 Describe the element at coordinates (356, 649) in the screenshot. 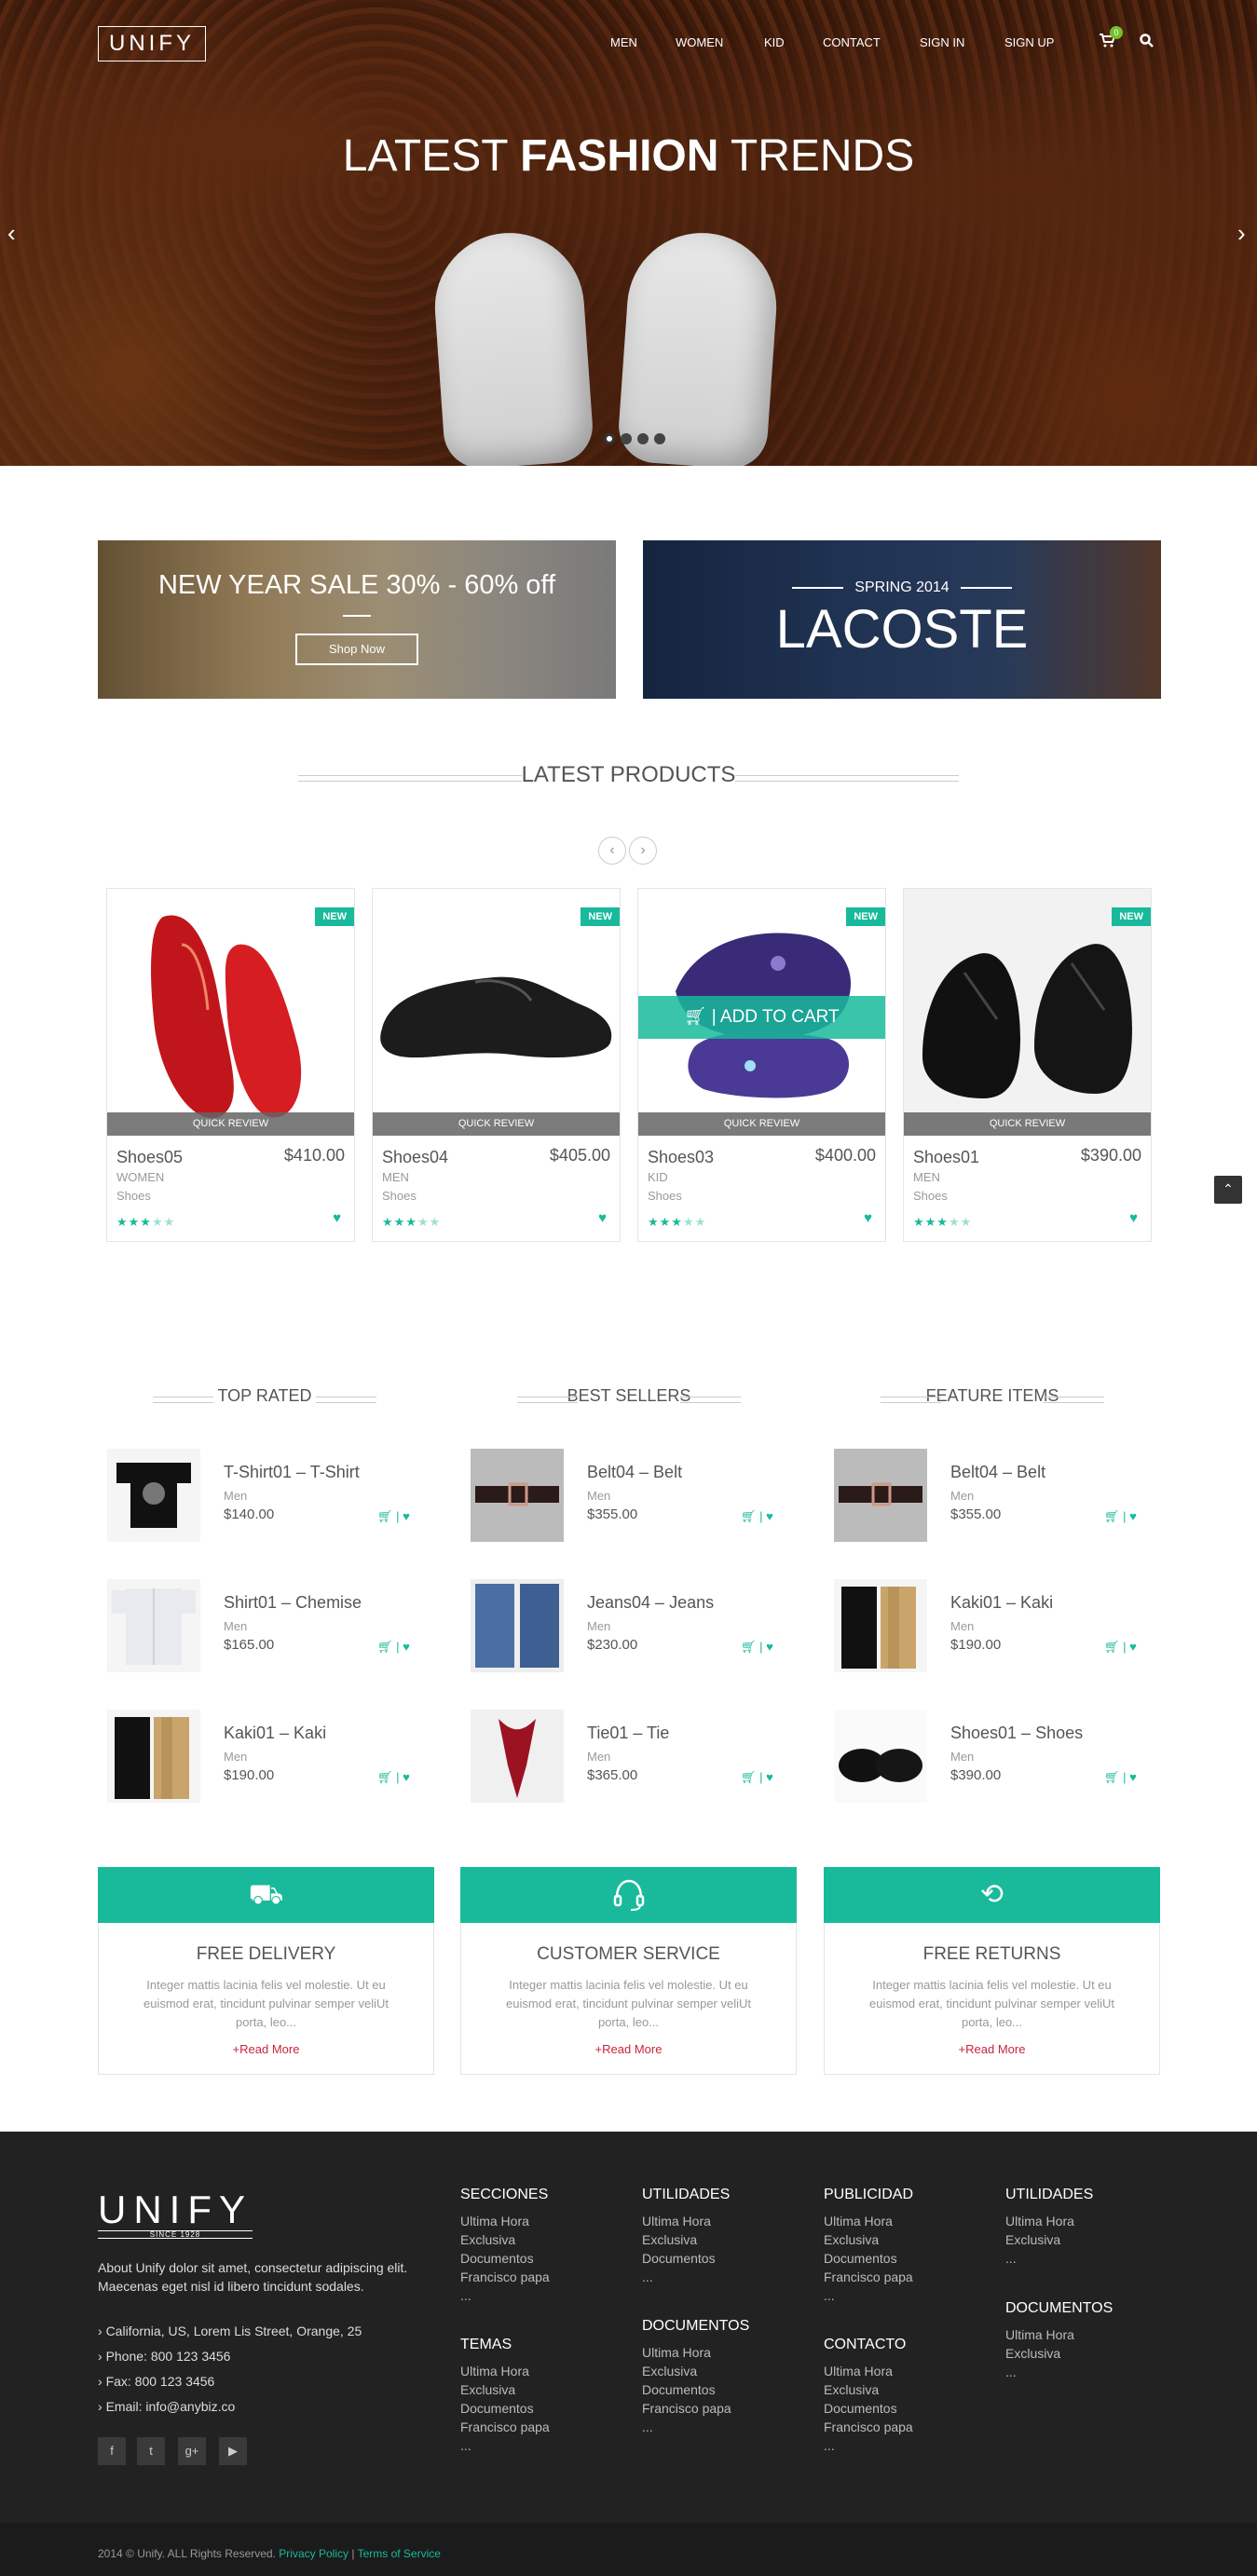

I see `shop-now-button: Shop Now` at that location.